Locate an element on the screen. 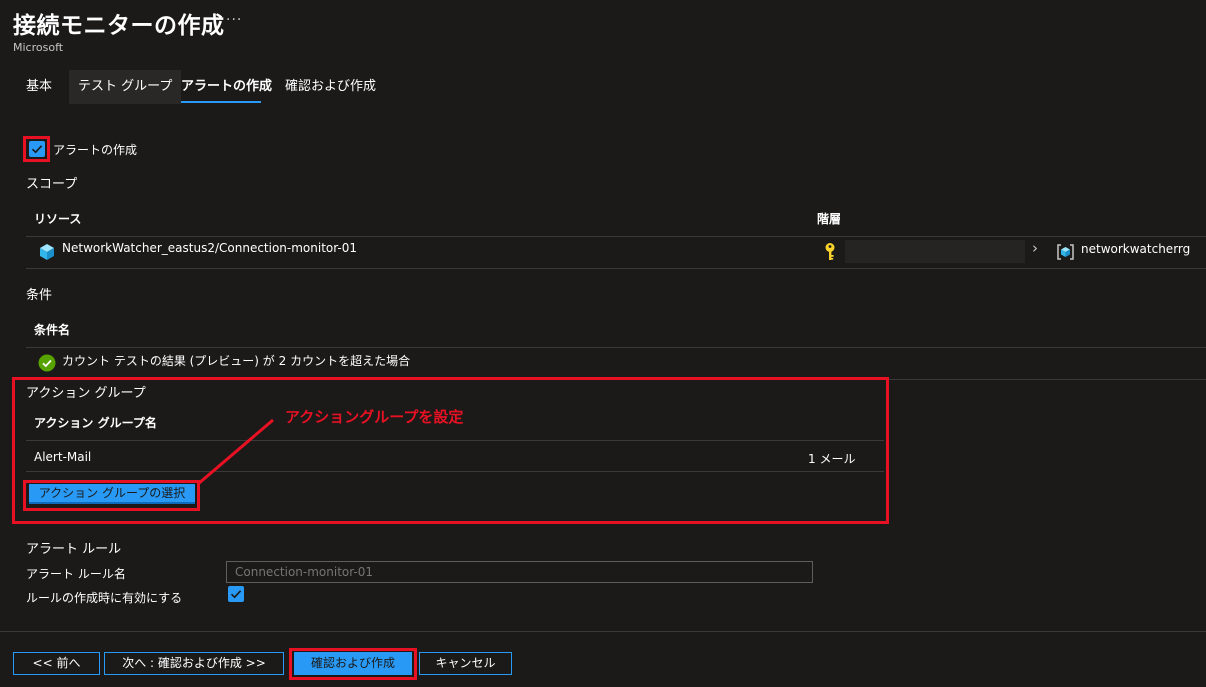 The image size is (1206, 687). checkmark-icon is located at coordinates (236, 594).